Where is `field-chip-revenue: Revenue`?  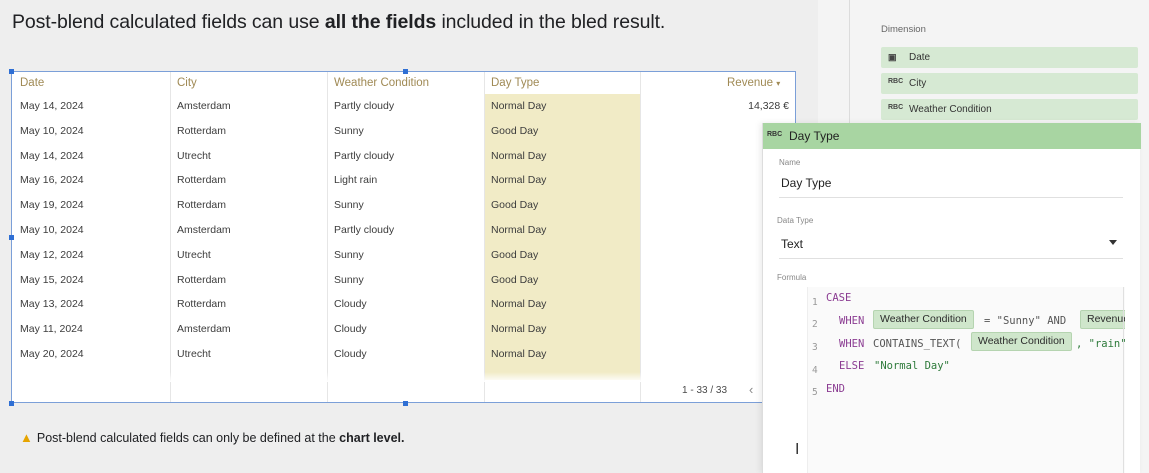
field-chip-revenue: Revenue is located at coordinates (1102, 319).